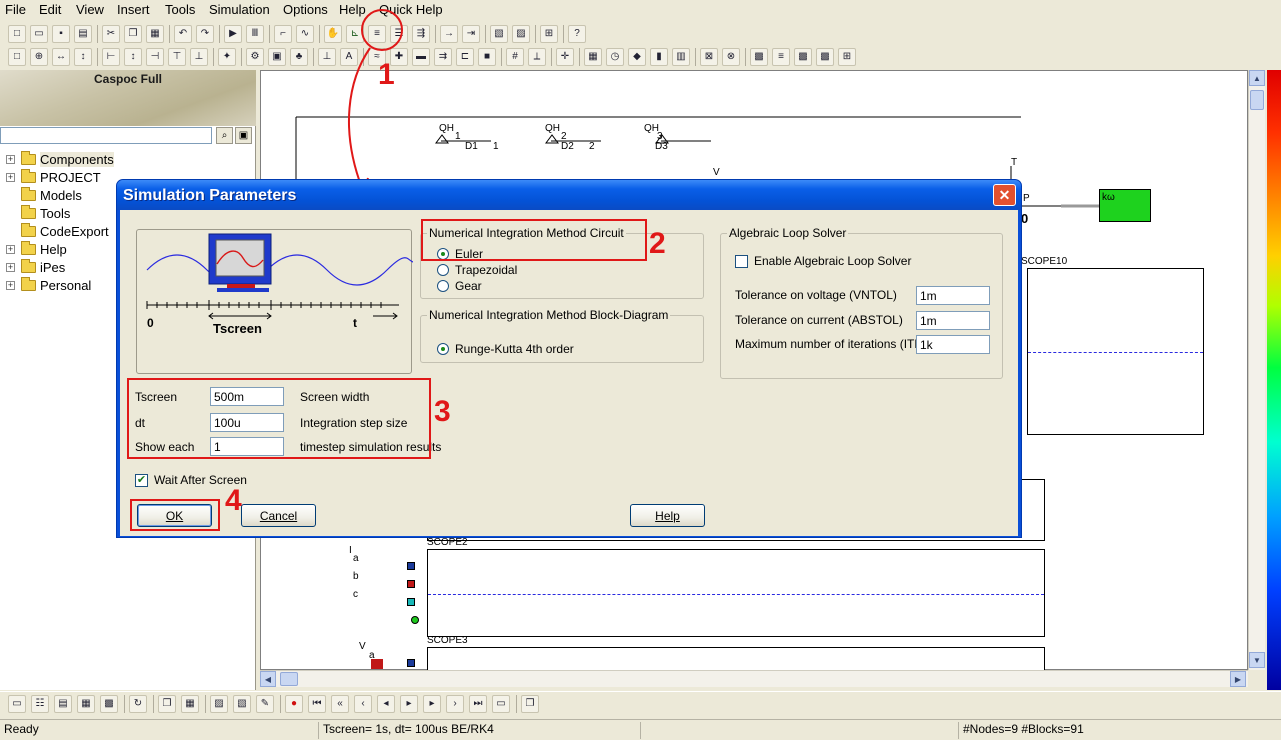  What do you see at coordinates (317, 704) in the screenshot?
I see `first-icon: ⏮` at bounding box center [317, 704].